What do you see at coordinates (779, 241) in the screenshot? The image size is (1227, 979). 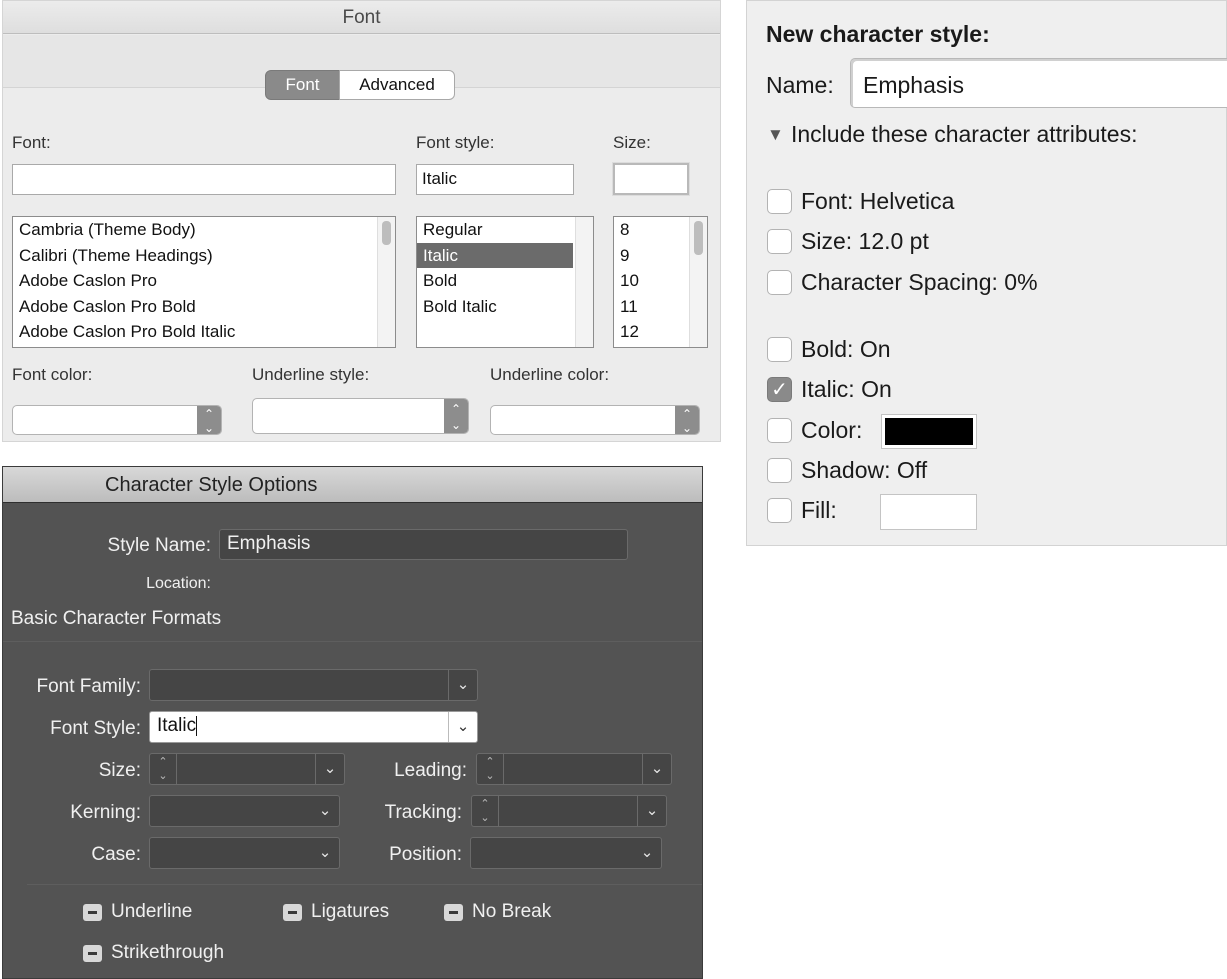 I see `checkbox-size` at bounding box center [779, 241].